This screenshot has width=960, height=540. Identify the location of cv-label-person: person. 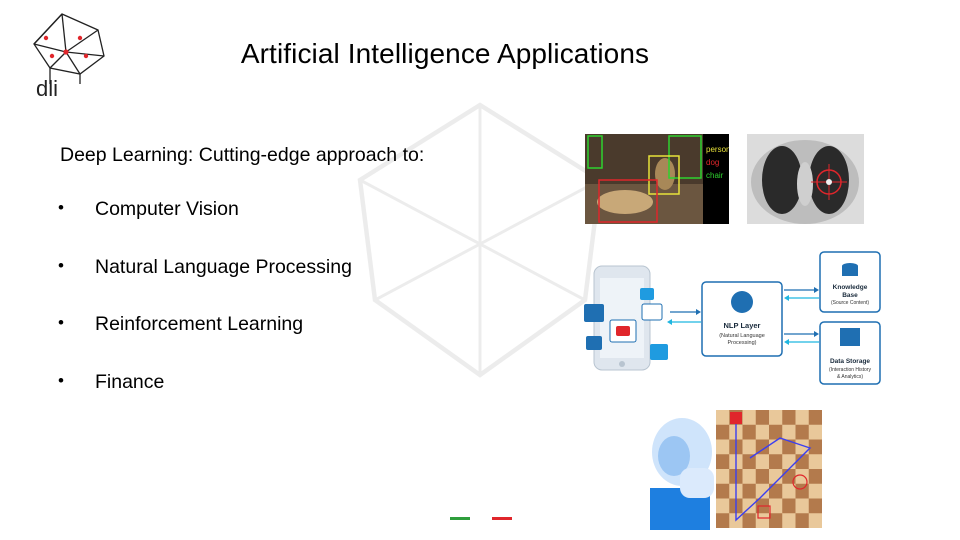
(717, 149).